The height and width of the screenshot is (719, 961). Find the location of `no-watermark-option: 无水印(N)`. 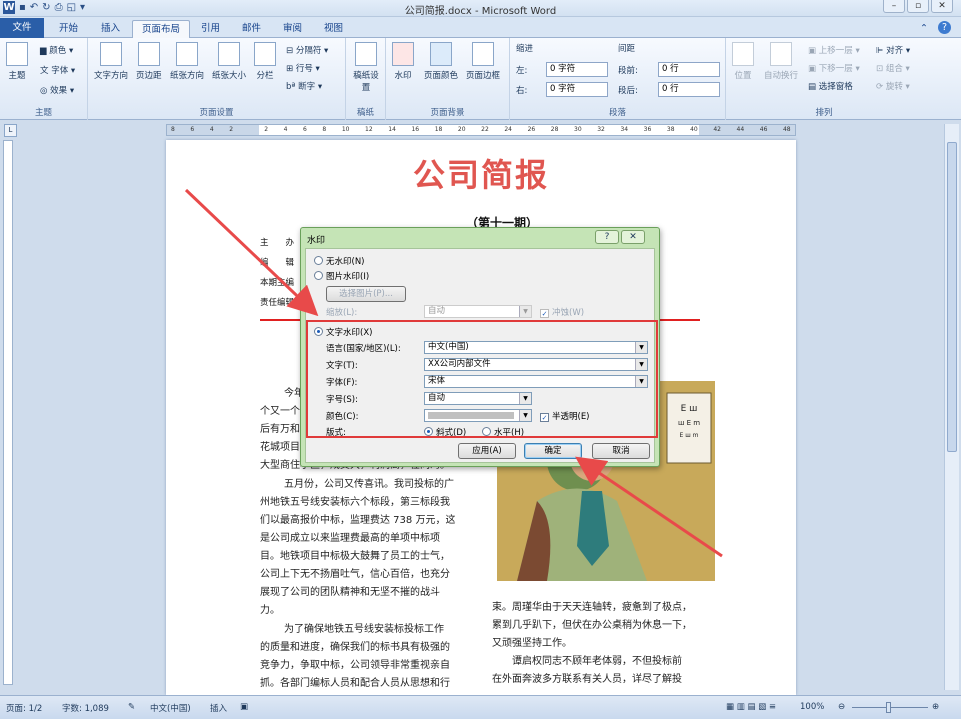

no-watermark-option: 无水印(N) is located at coordinates (339, 261).